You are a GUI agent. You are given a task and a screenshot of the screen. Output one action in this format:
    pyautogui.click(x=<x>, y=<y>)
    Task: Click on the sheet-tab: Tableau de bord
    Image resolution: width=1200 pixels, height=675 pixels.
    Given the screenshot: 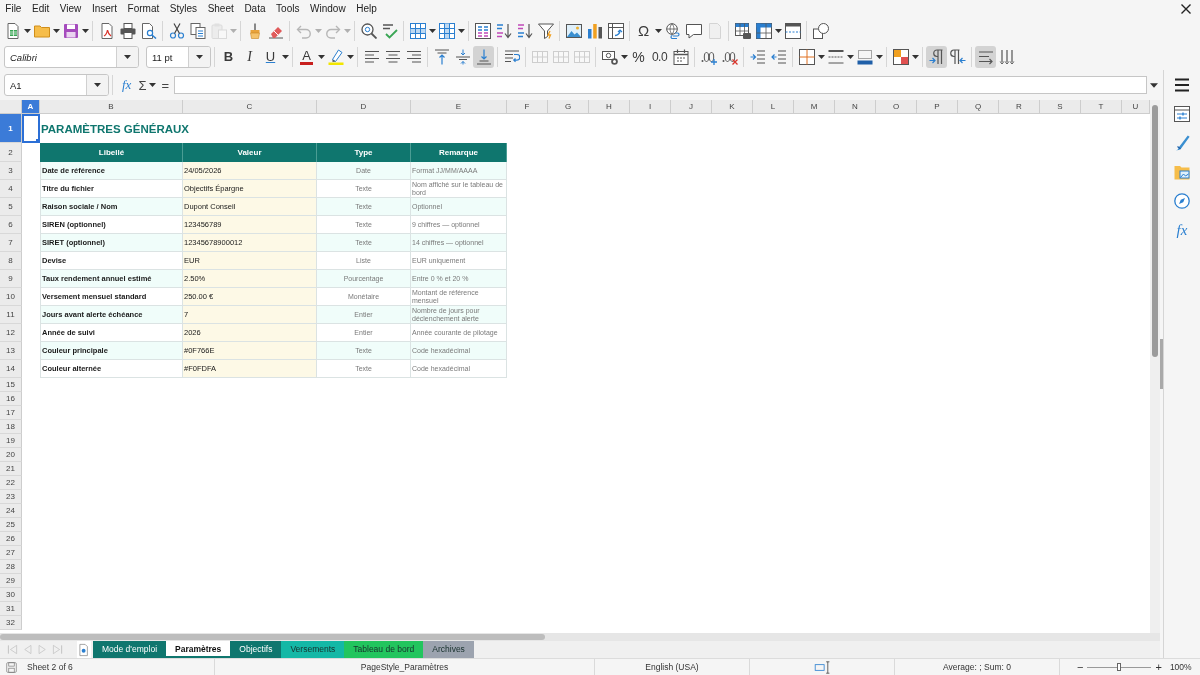 What is the action you would take?
    pyautogui.click(x=384, y=649)
    